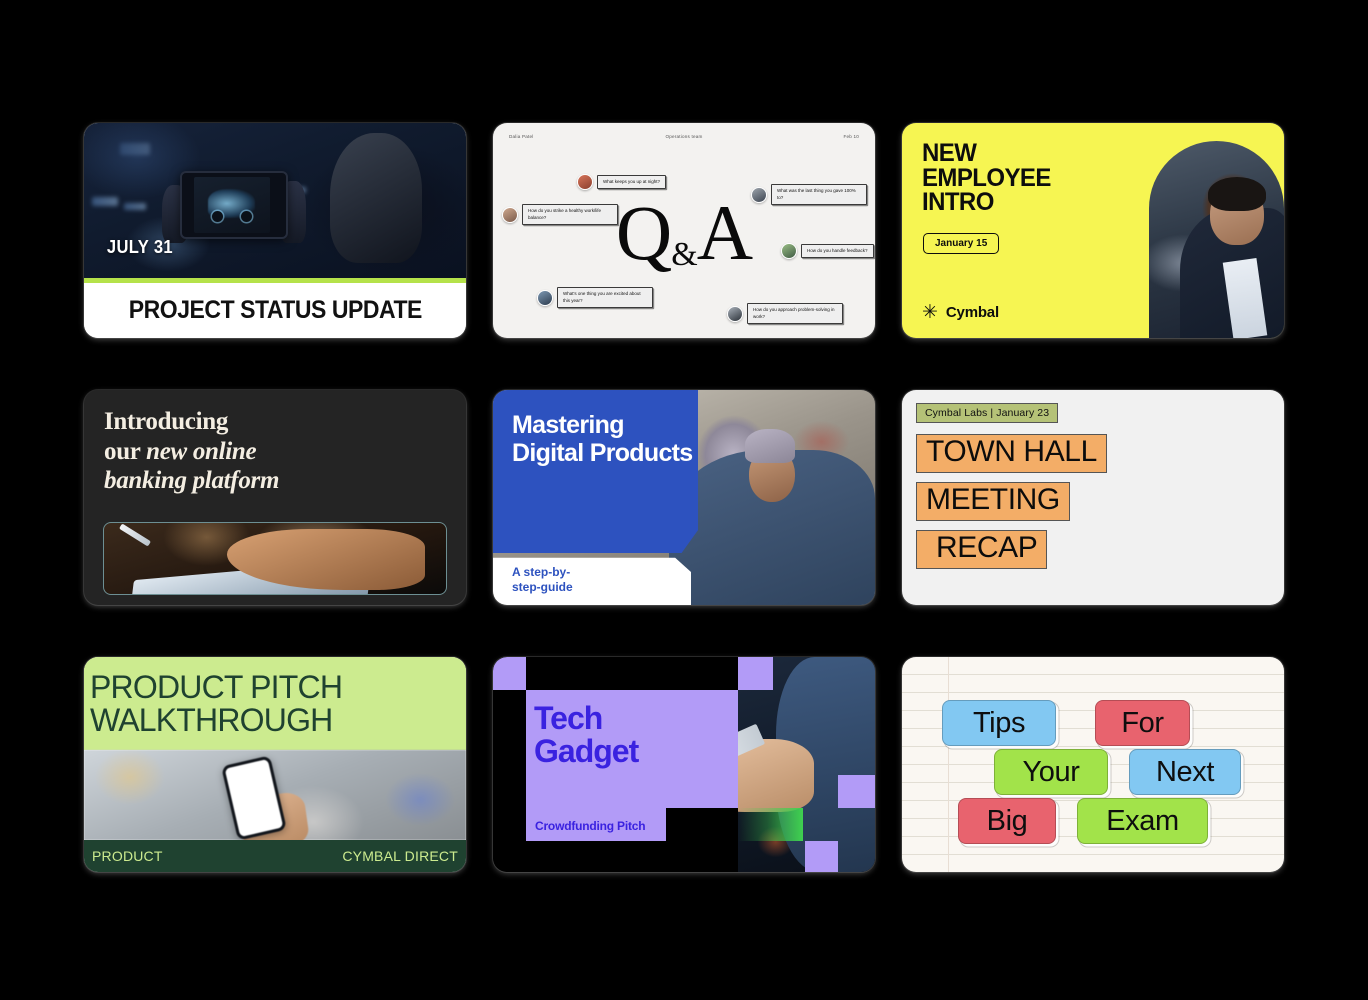  What do you see at coordinates (542, 579) in the screenshot?
I see `slide-subtitle: A step-by-step-guide` at bounding box center [542, 579].